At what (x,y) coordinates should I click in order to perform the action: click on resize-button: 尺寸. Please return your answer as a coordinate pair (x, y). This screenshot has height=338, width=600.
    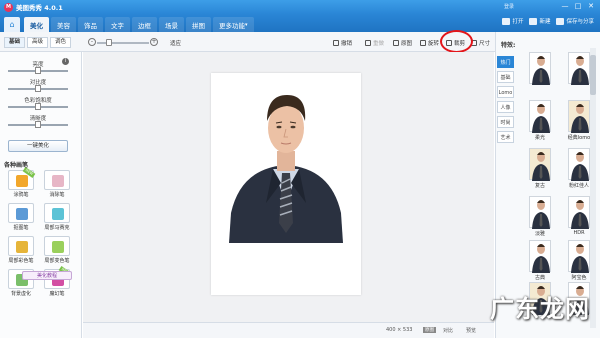
    Looking at the image, I should click on (480, 43).